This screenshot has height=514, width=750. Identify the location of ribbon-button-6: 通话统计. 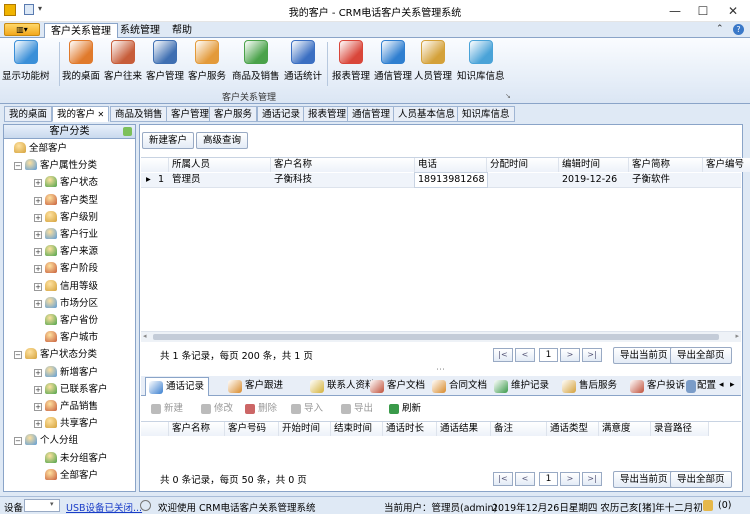
(303, 61).